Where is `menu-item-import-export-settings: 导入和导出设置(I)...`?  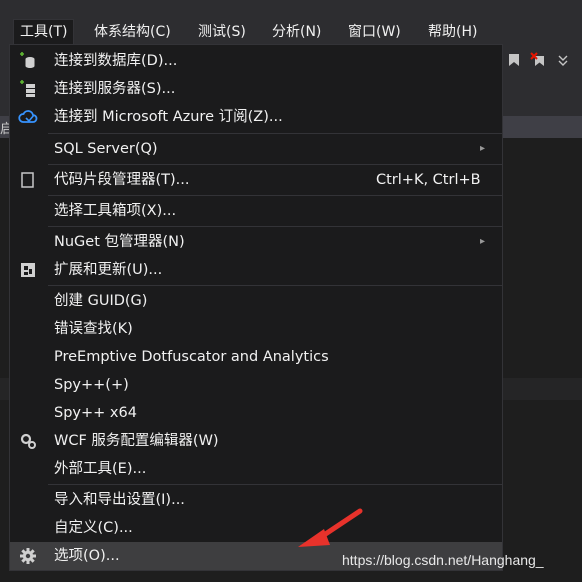 menu-item-import-export-settings: 导入和导出设置(I)... is located at coordinates (256, 500).